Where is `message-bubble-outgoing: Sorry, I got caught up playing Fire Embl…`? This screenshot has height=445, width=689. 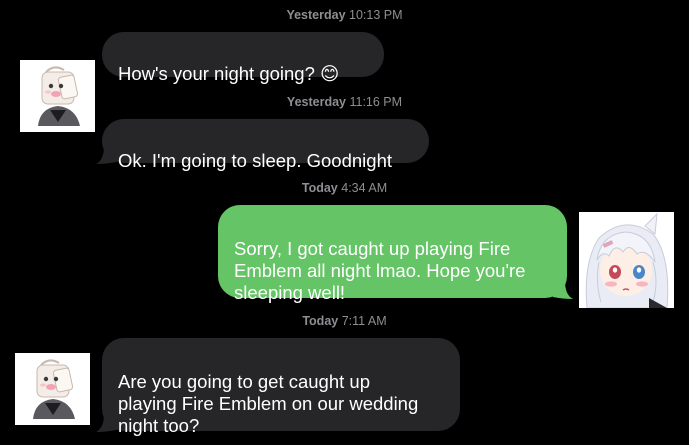 message-bubble-outgoing: Sorry, I got caught up playing Fire Embl… is located at coordinates (392, 254).